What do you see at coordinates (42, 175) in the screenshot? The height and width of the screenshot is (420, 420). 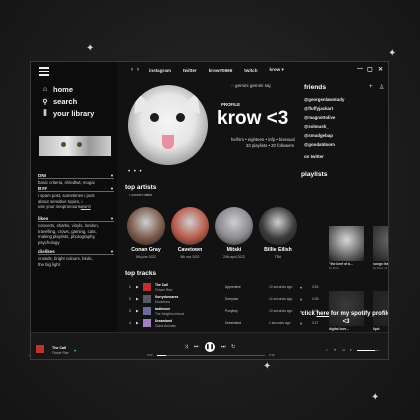 I see `dni-title: DNI` at bounding box center [42, 175].